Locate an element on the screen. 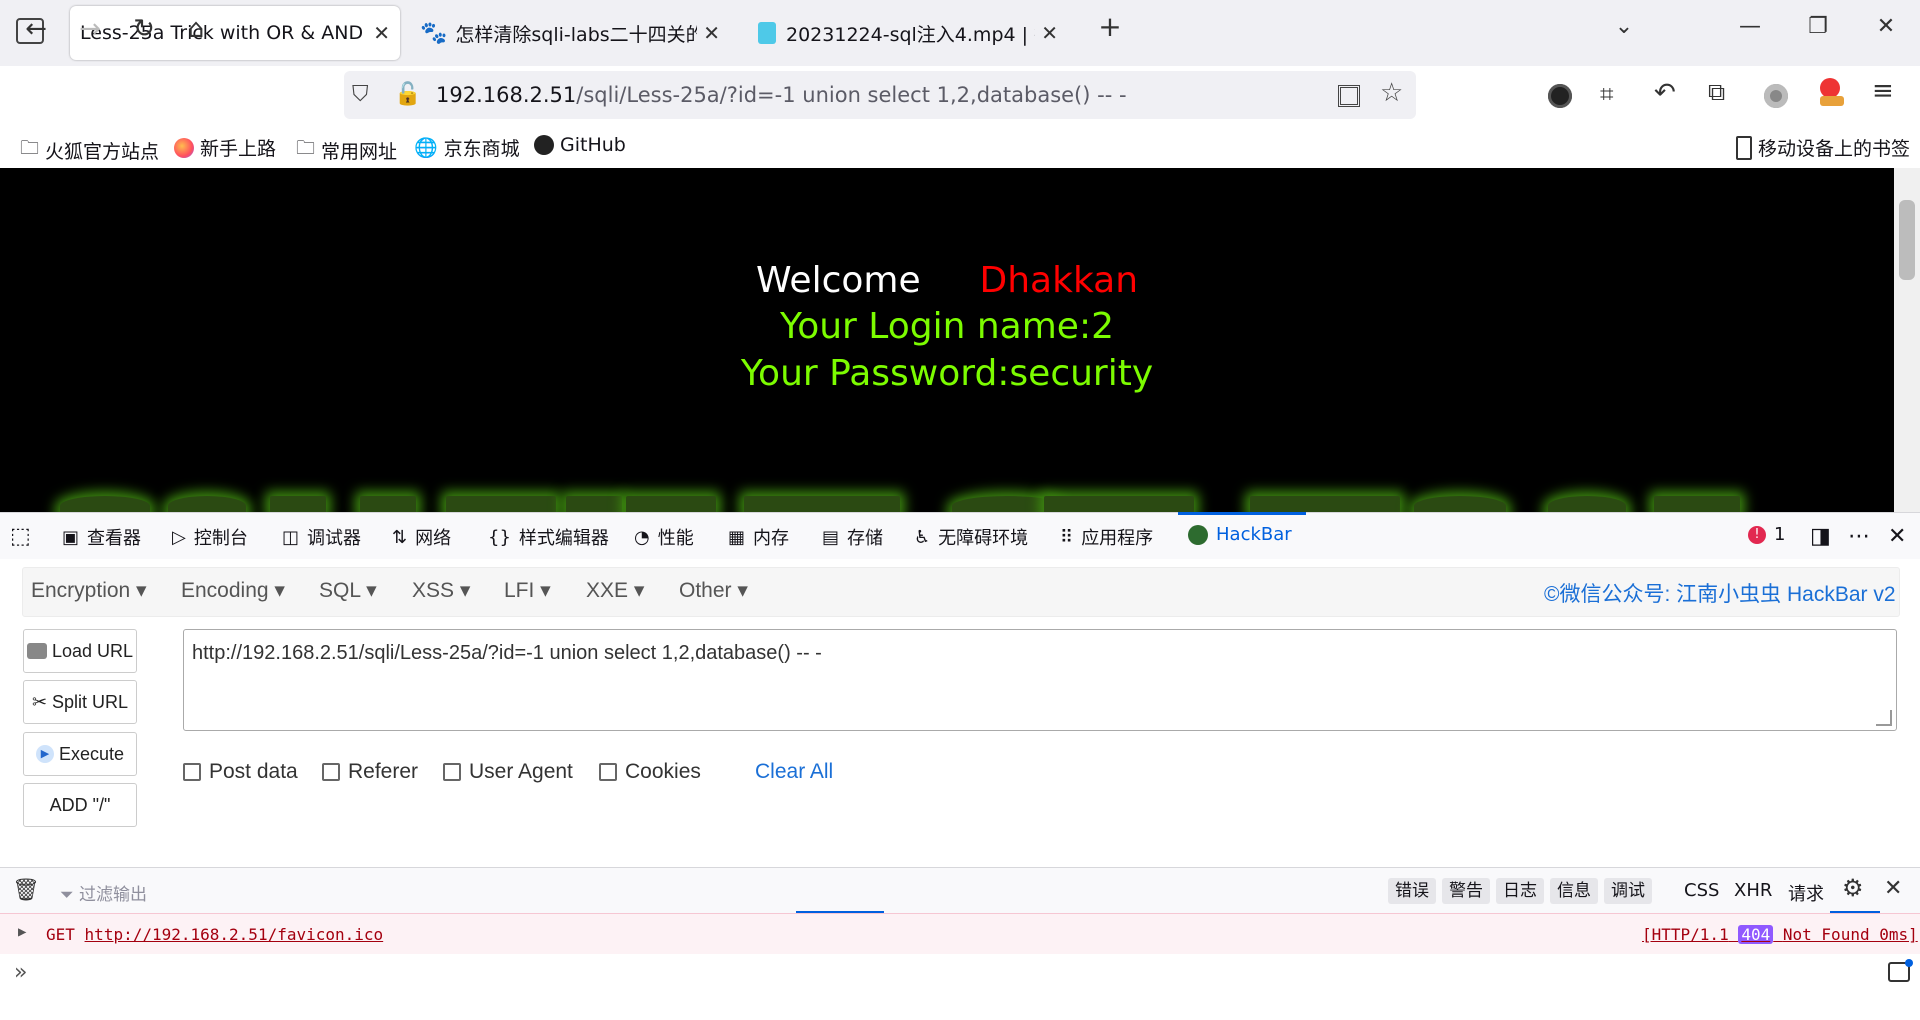 Image resolution: width=1920 pixels, height=1020 pixels. new-tab-button: + is located at coordinates (1110, 26).